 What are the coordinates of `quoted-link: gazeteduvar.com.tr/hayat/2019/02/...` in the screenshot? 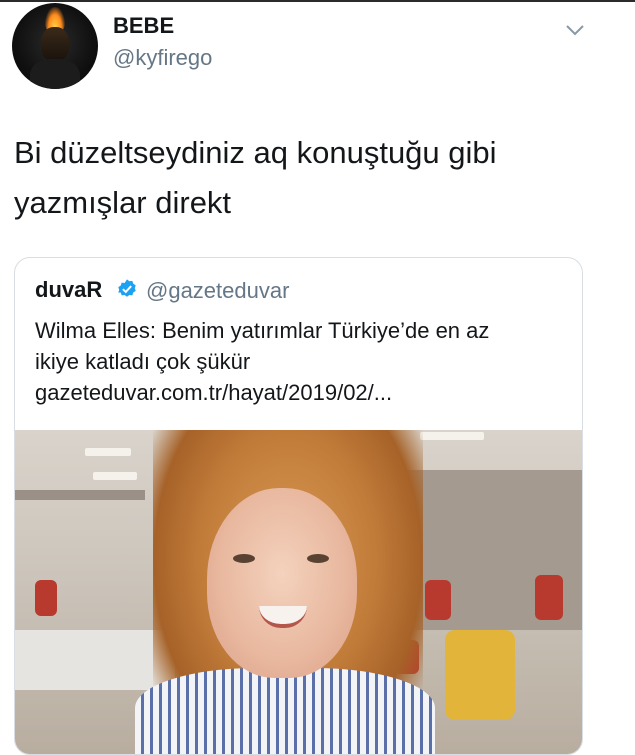 It's located at (300, 392).